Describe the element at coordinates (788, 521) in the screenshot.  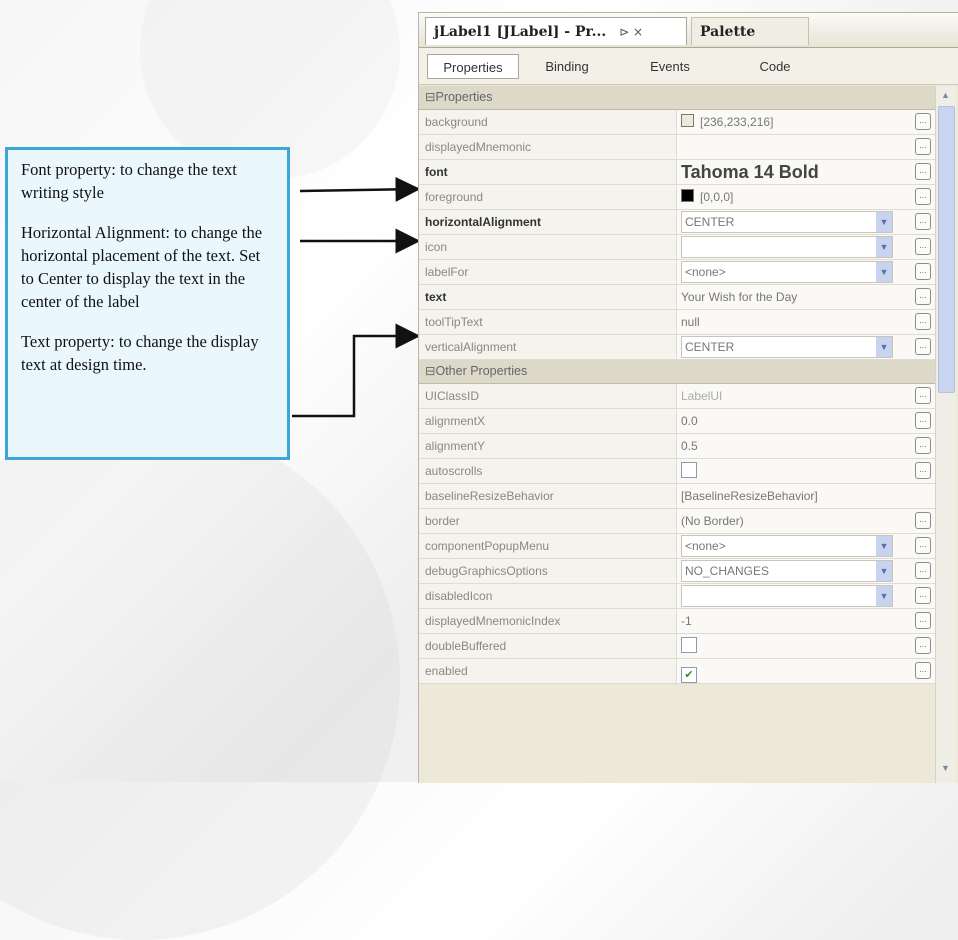
I see `property-value: (No Border)` at that location.